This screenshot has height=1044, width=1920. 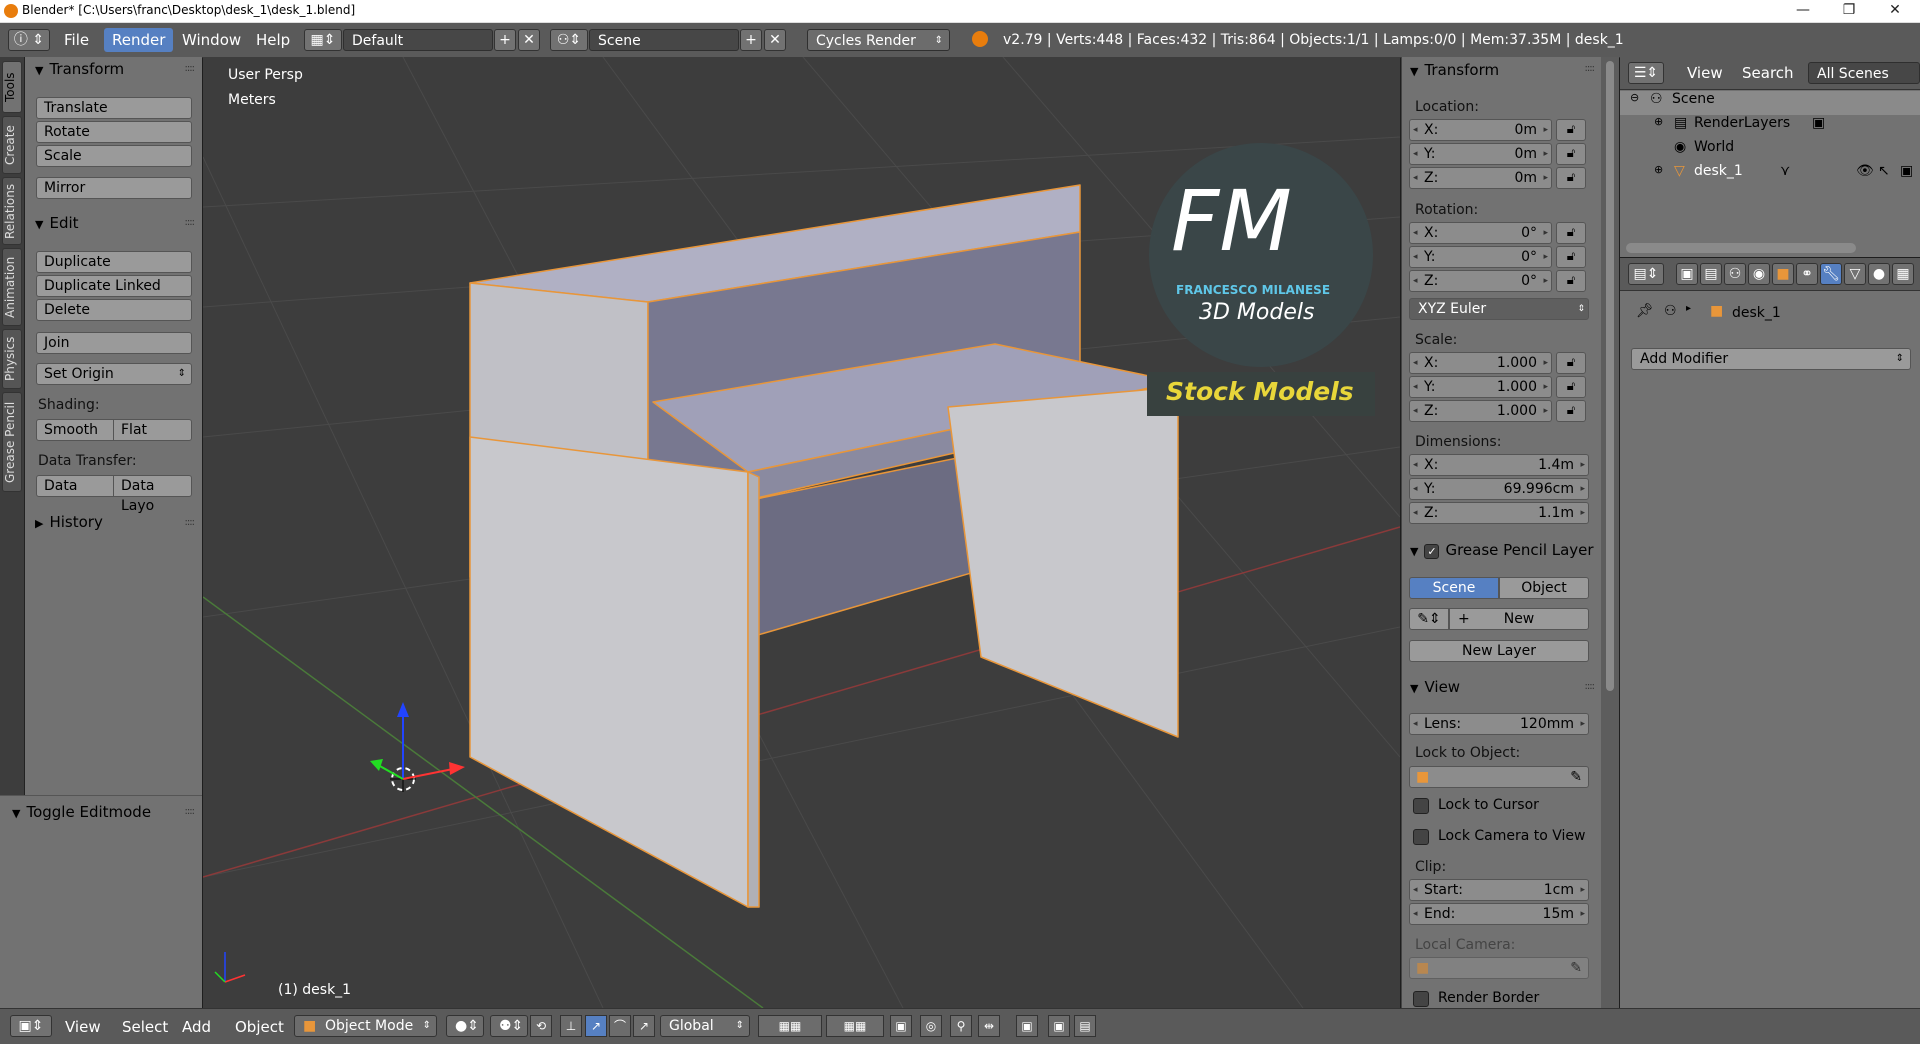 I want to click on scale-button: Scale, so click(x=114, y=156).